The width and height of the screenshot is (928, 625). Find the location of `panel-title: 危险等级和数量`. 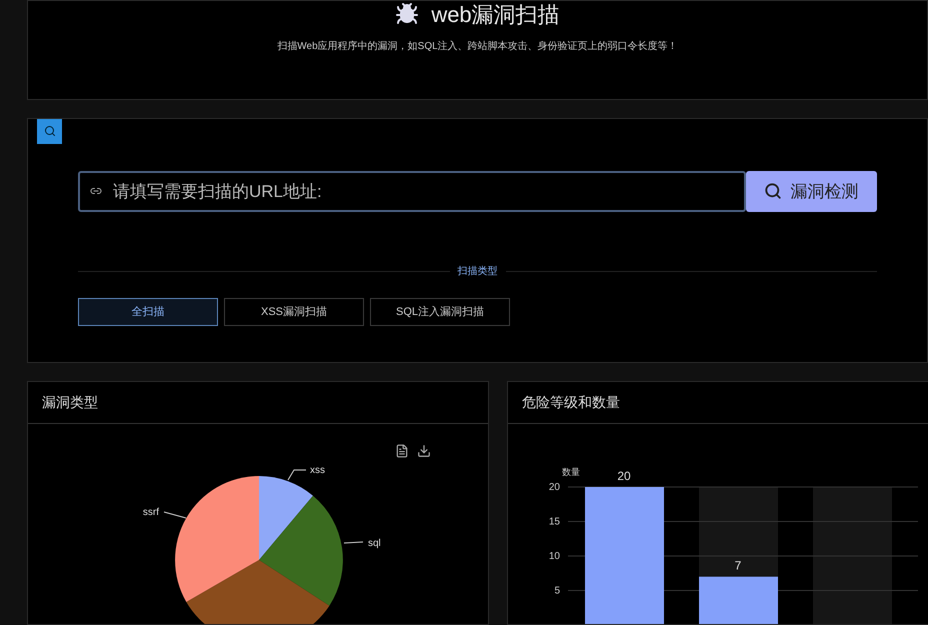

panel-title: 危险等级和数量 is located at coordinates (571, 402).